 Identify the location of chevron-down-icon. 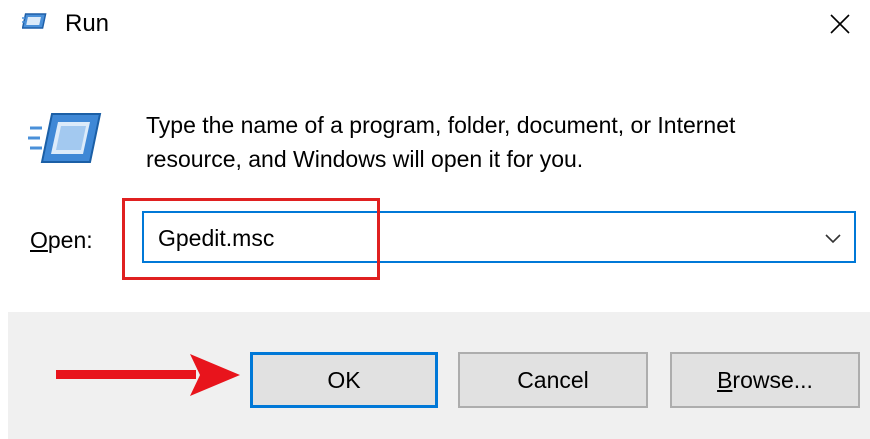
(833, 239).